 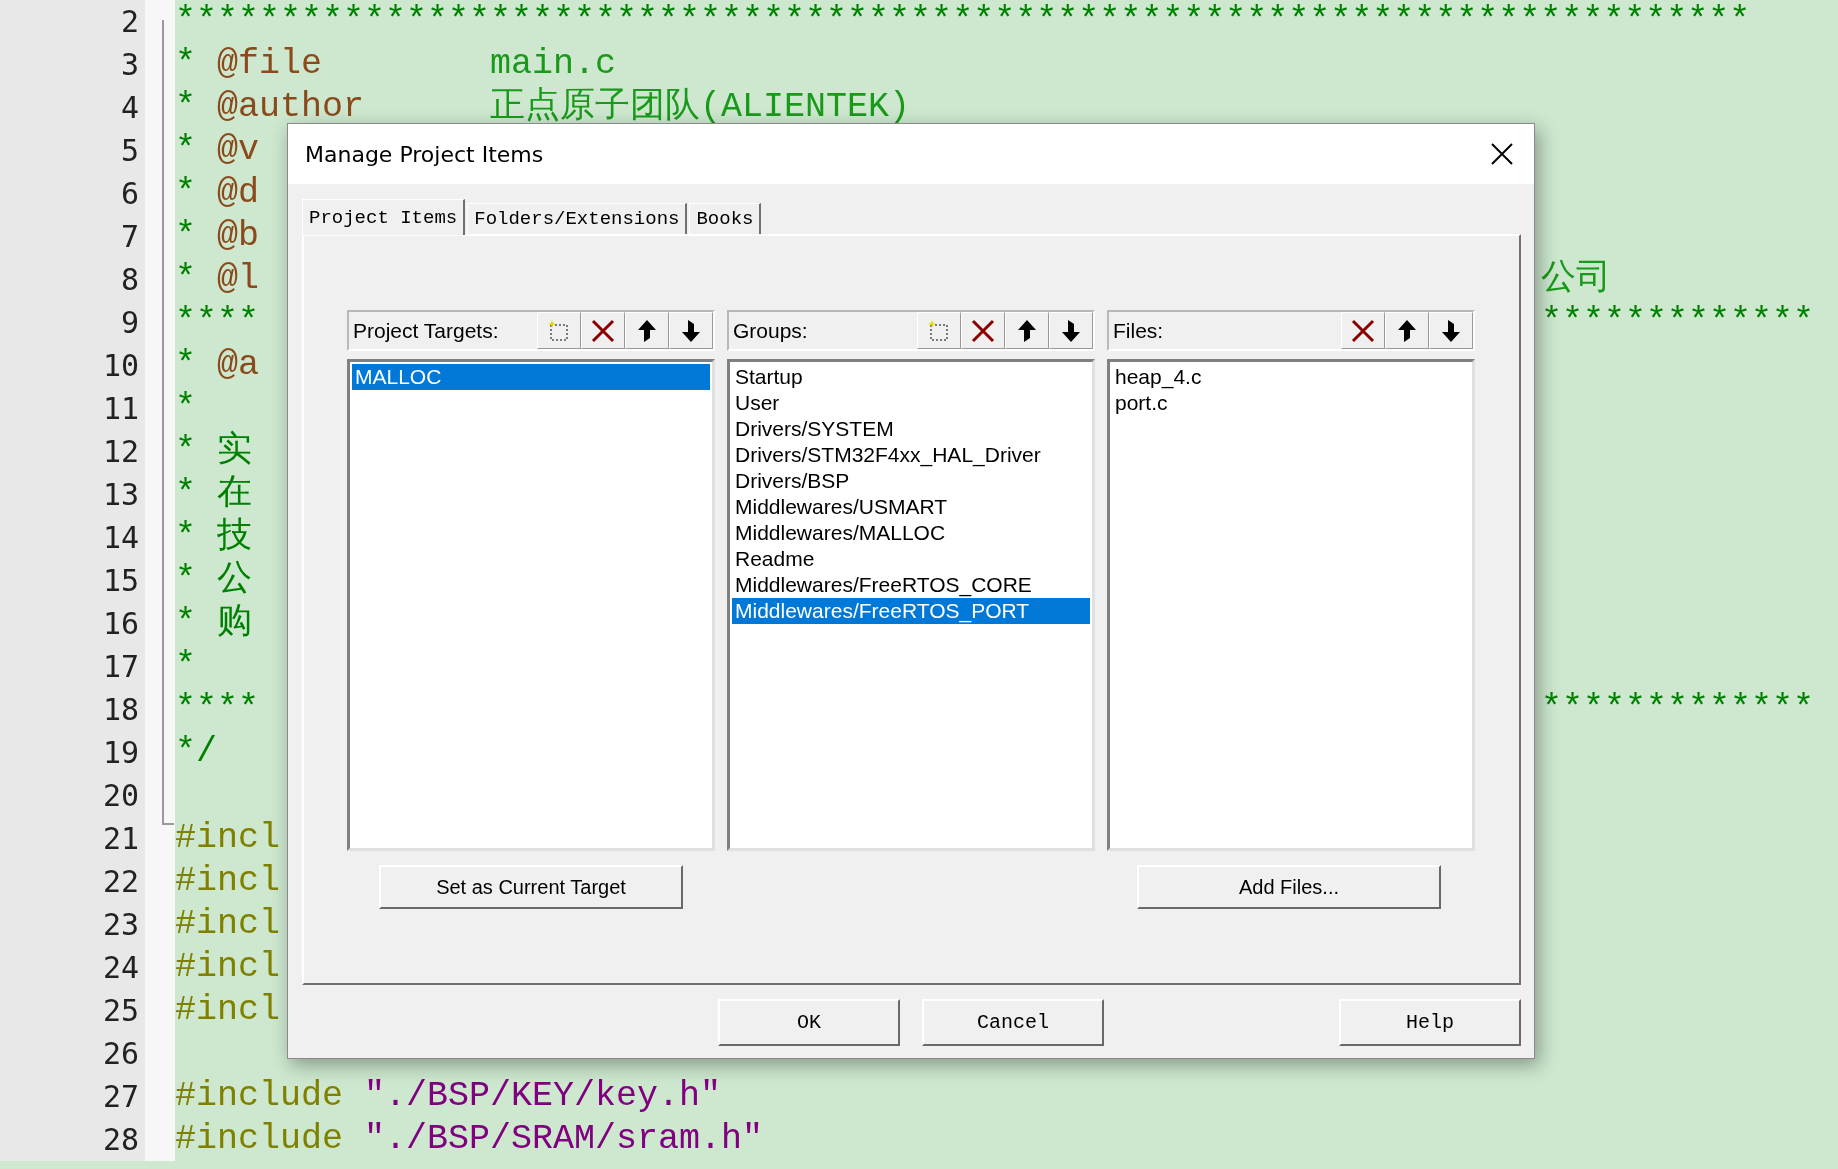 I want to click on line-number: 3, so click(x=129, y=65).